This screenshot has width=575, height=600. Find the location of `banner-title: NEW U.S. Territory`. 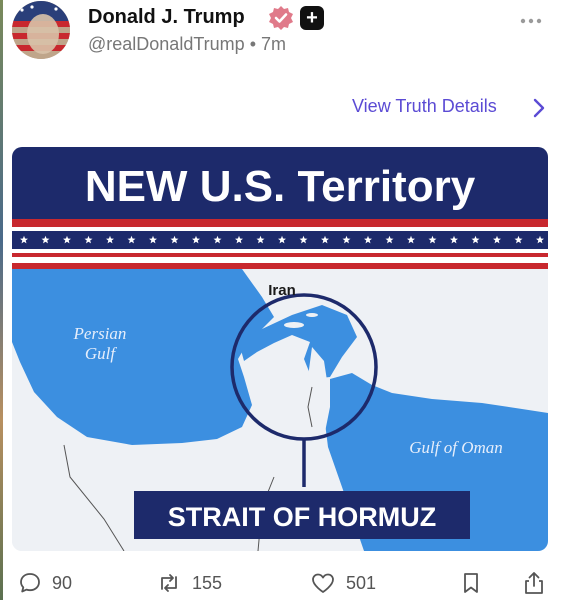

banner-title: NEW U.S. Territory is located at coordinates (280, 186).